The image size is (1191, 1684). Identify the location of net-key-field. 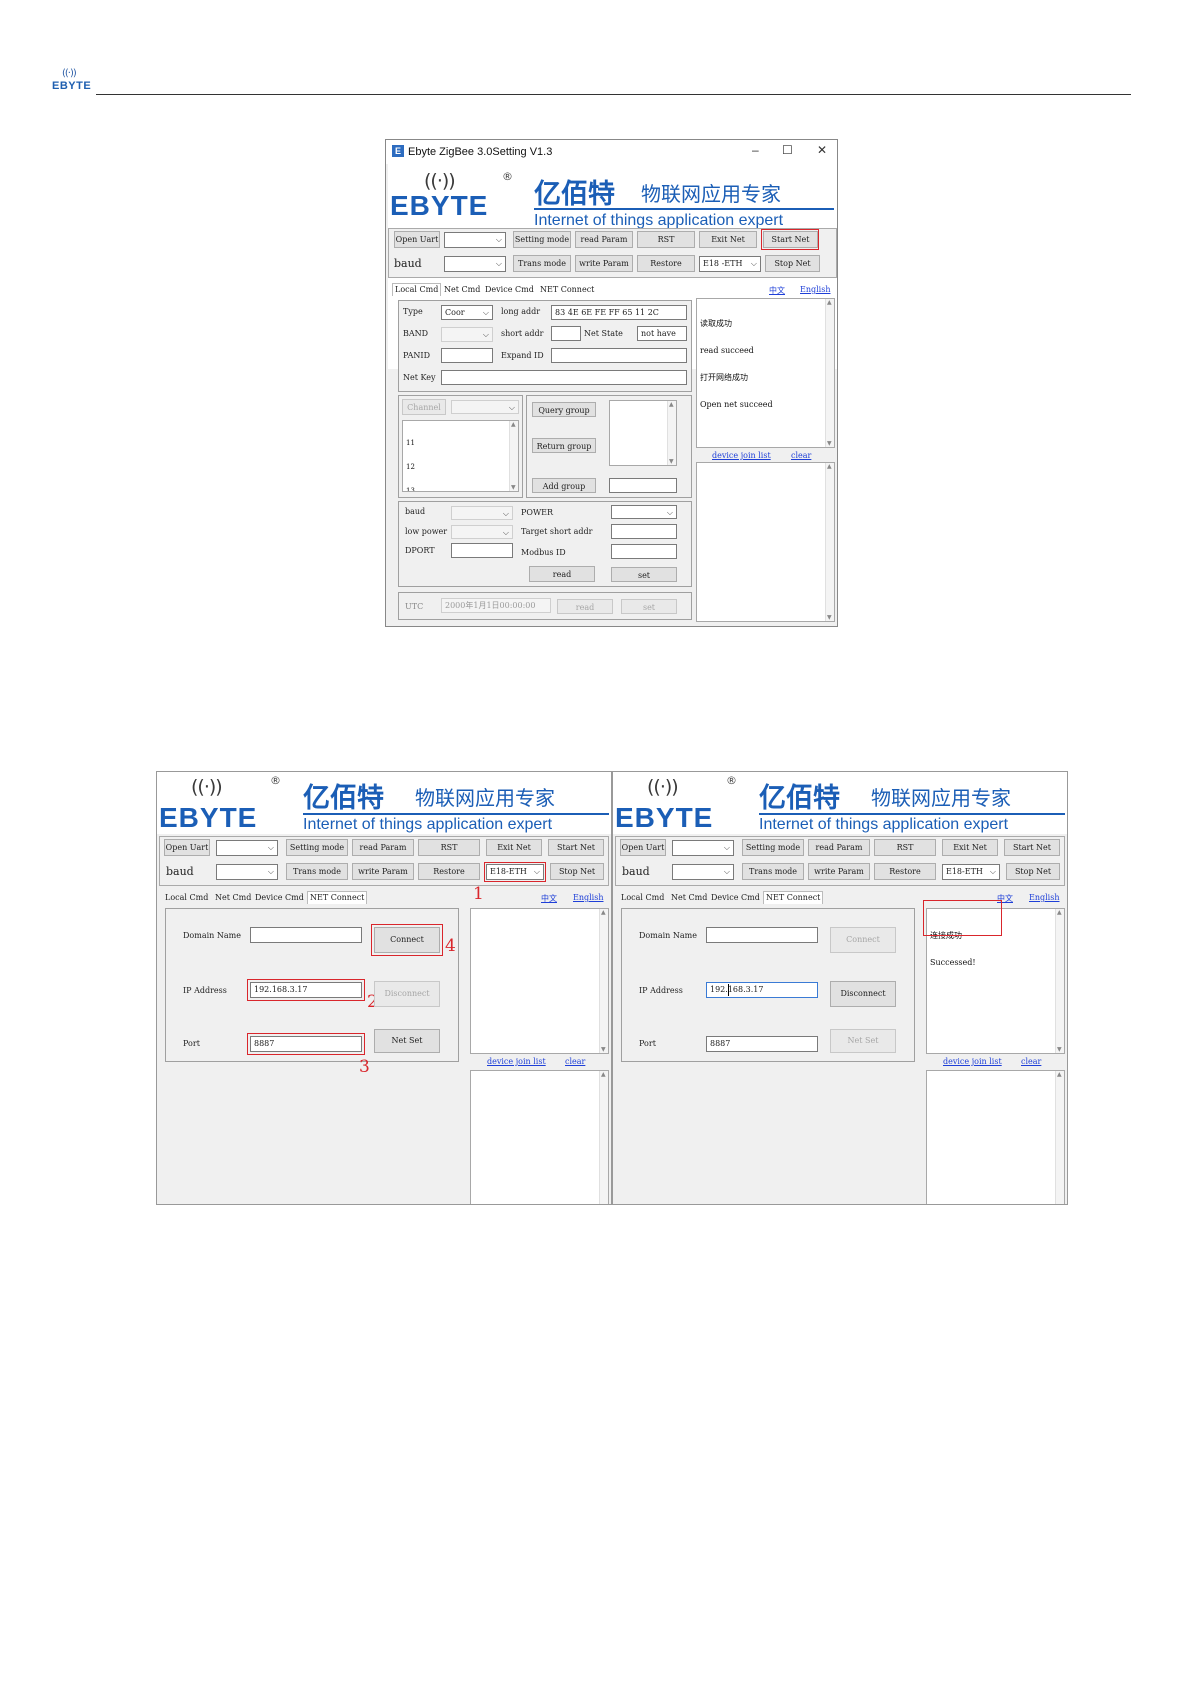
(564, 377).